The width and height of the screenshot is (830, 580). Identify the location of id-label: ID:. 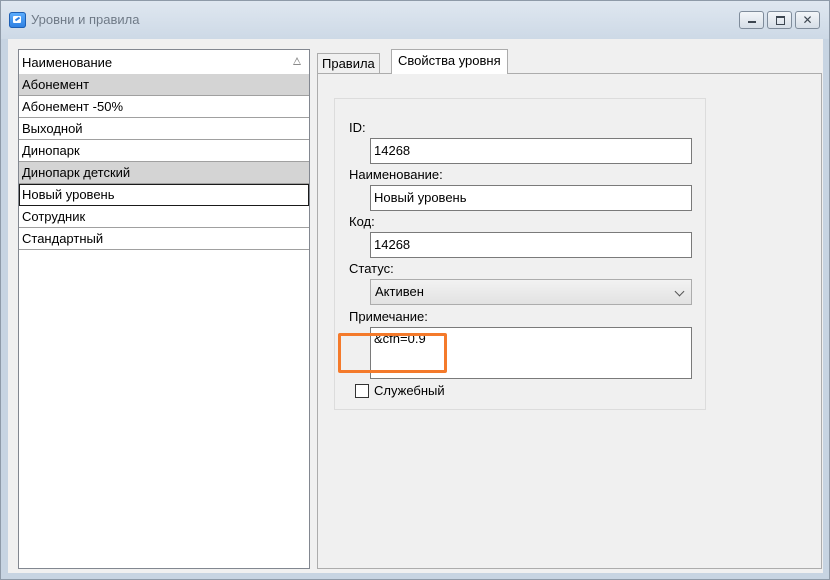
(357, 127).